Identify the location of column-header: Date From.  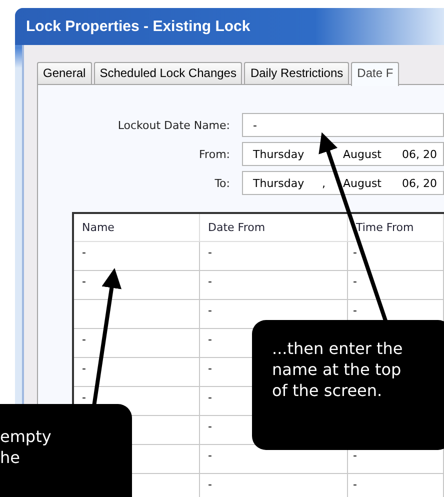
(274, 227).